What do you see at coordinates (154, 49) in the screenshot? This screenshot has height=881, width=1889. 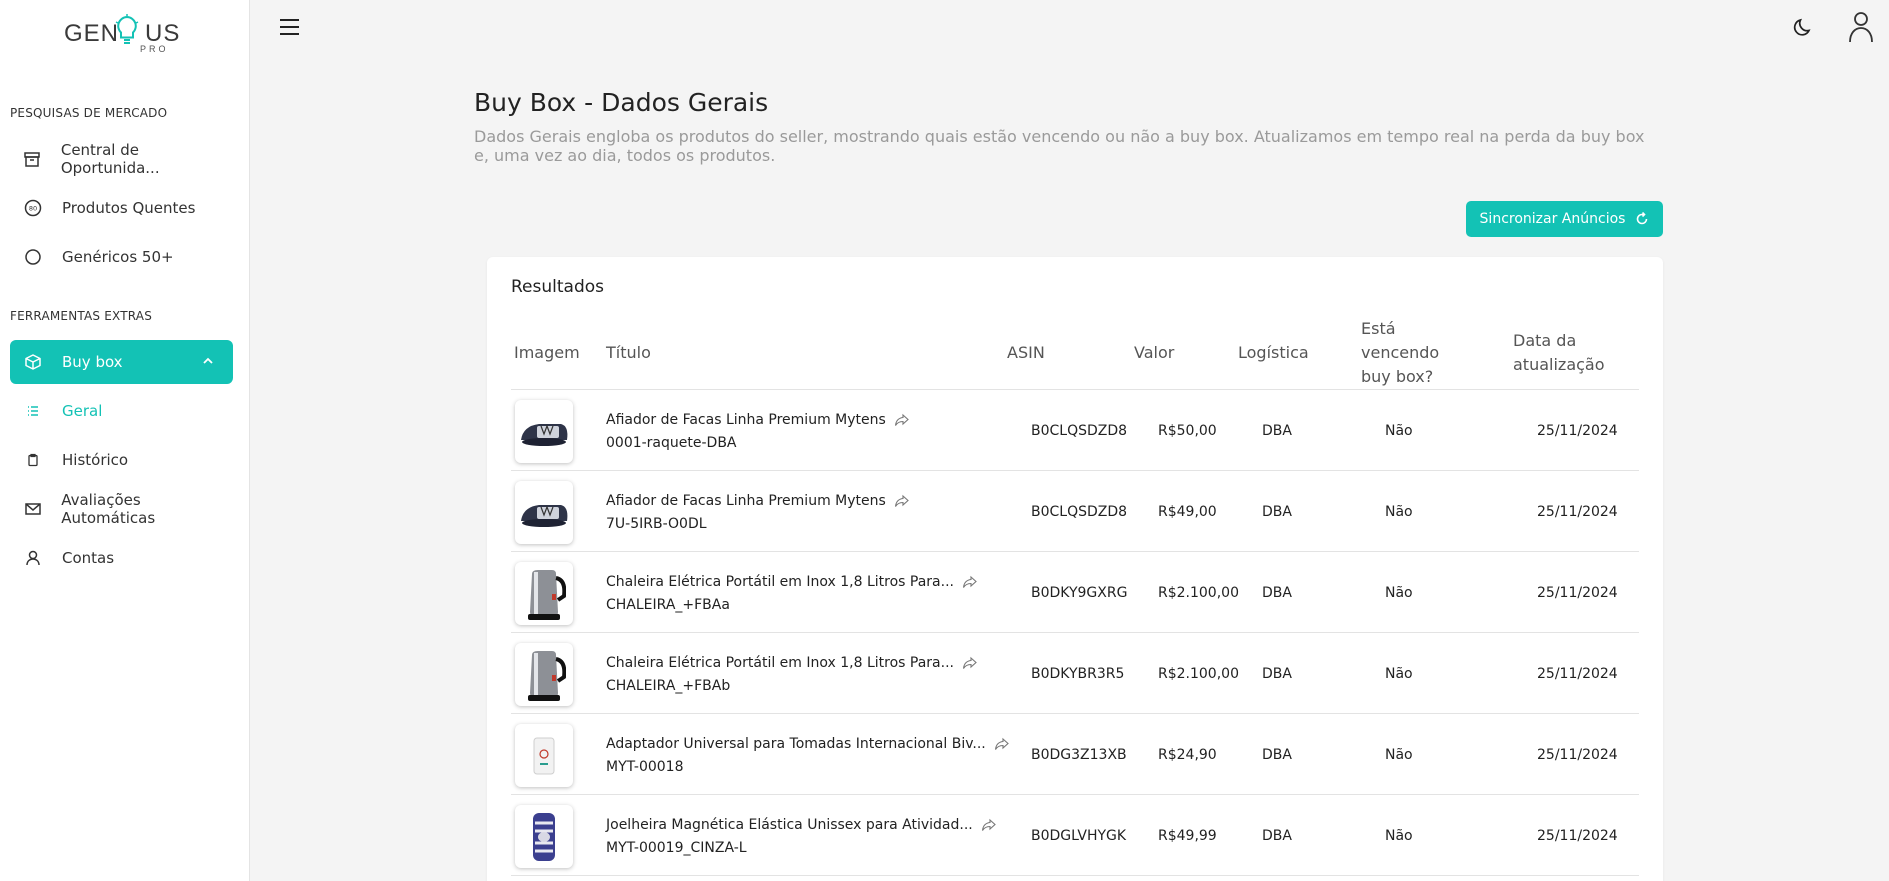 I see `logo-sub: PRO` at bounding box center [154, 49].